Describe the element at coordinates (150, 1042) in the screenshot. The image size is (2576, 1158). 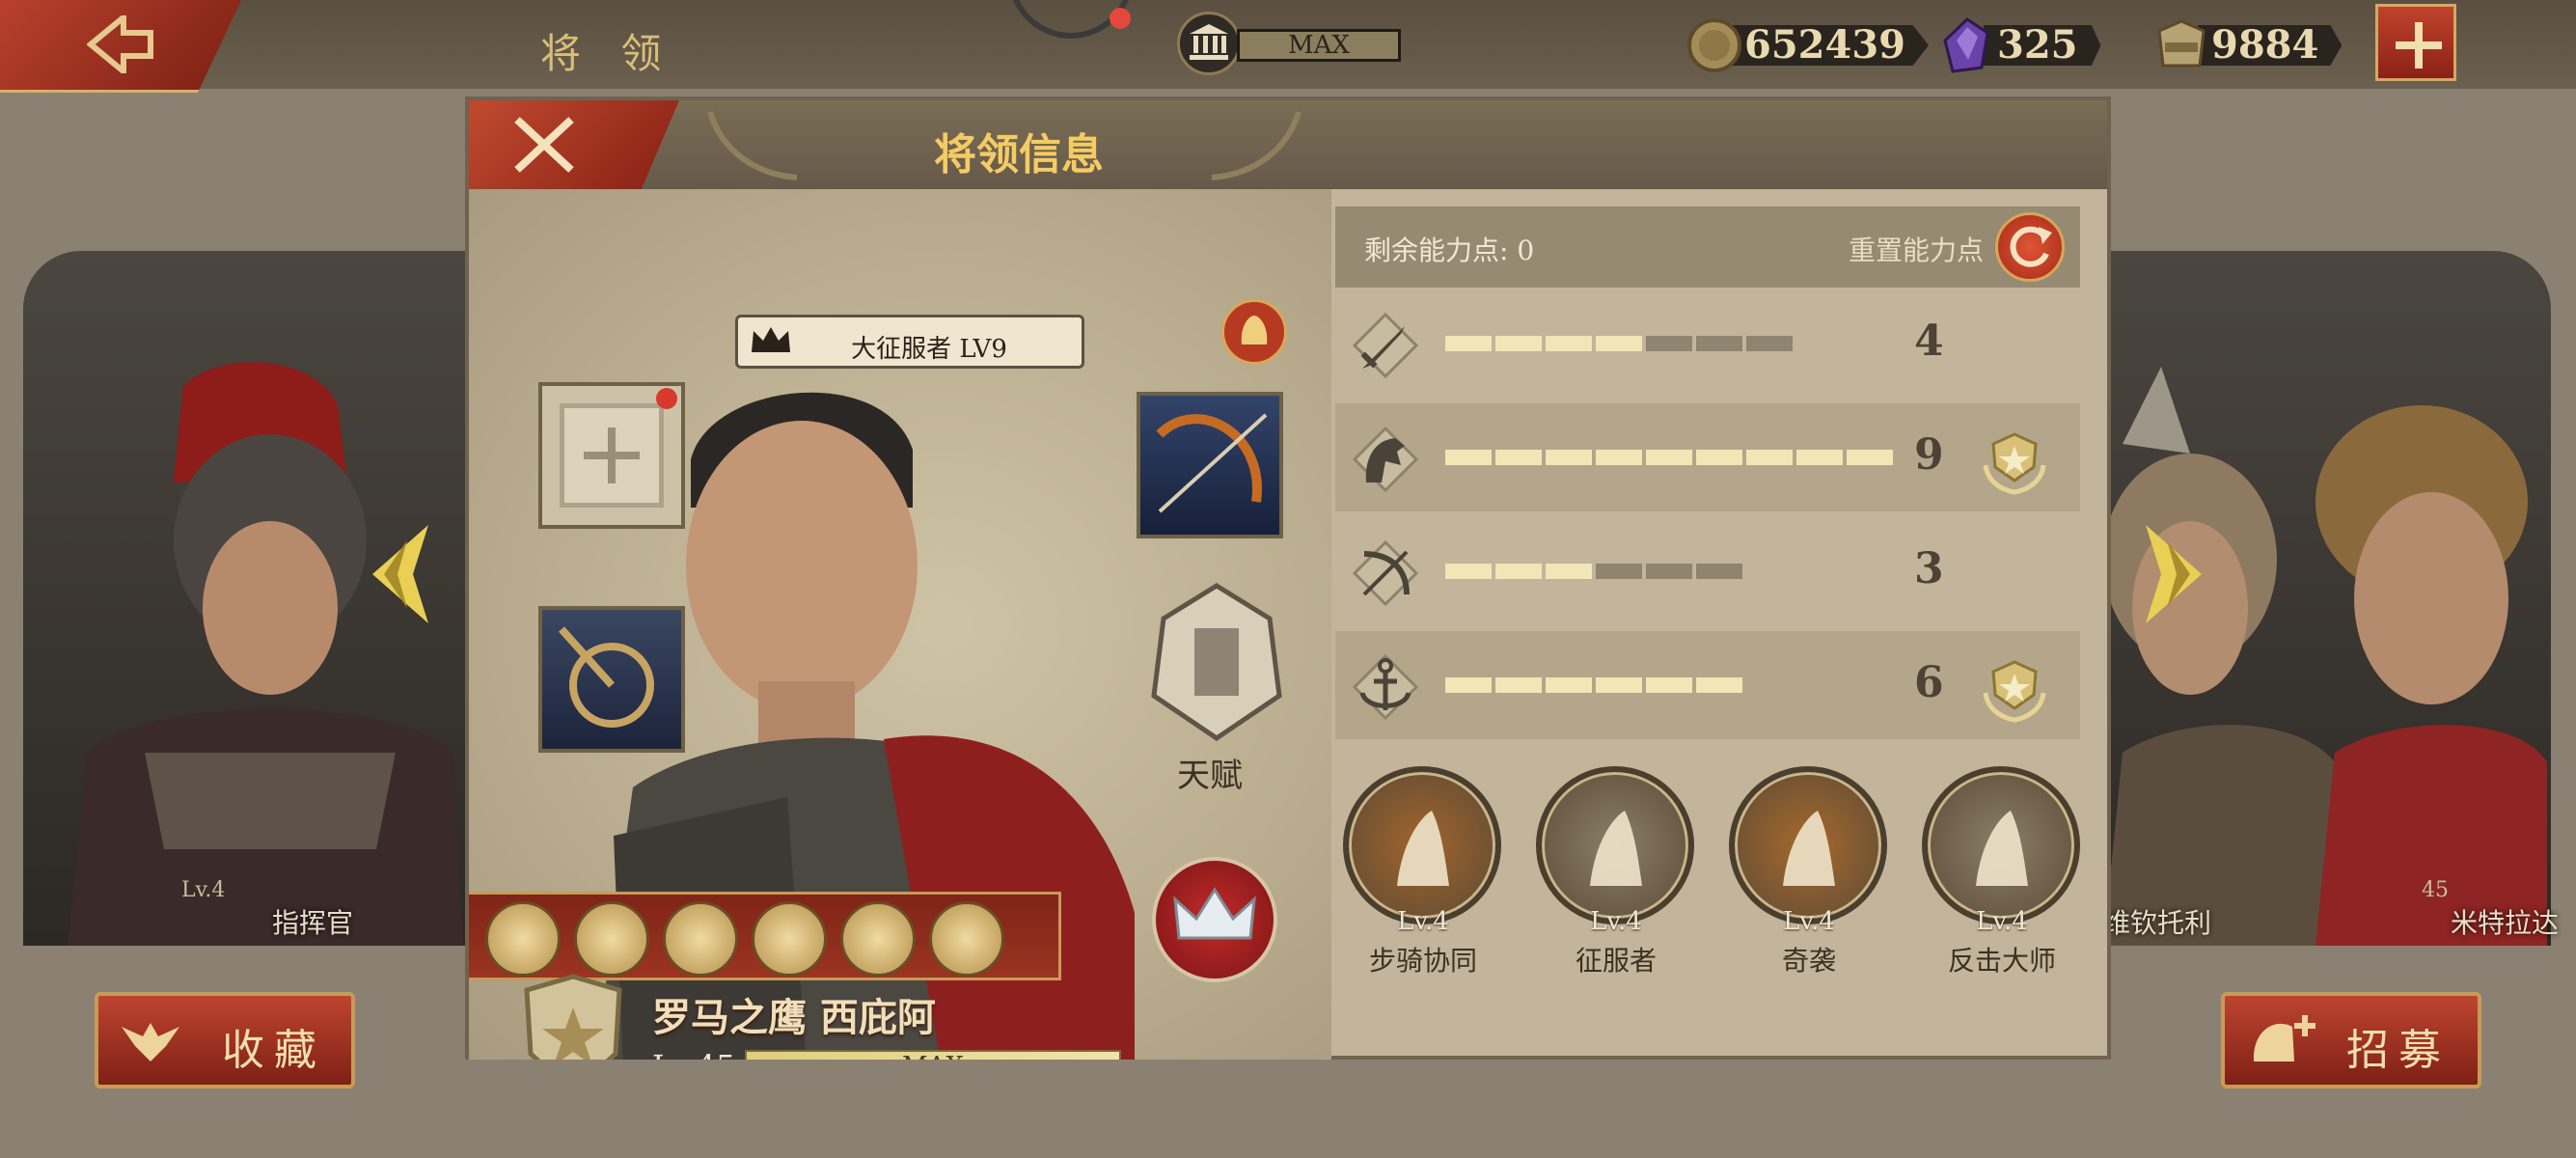
I see `eagle-icon` at that location.